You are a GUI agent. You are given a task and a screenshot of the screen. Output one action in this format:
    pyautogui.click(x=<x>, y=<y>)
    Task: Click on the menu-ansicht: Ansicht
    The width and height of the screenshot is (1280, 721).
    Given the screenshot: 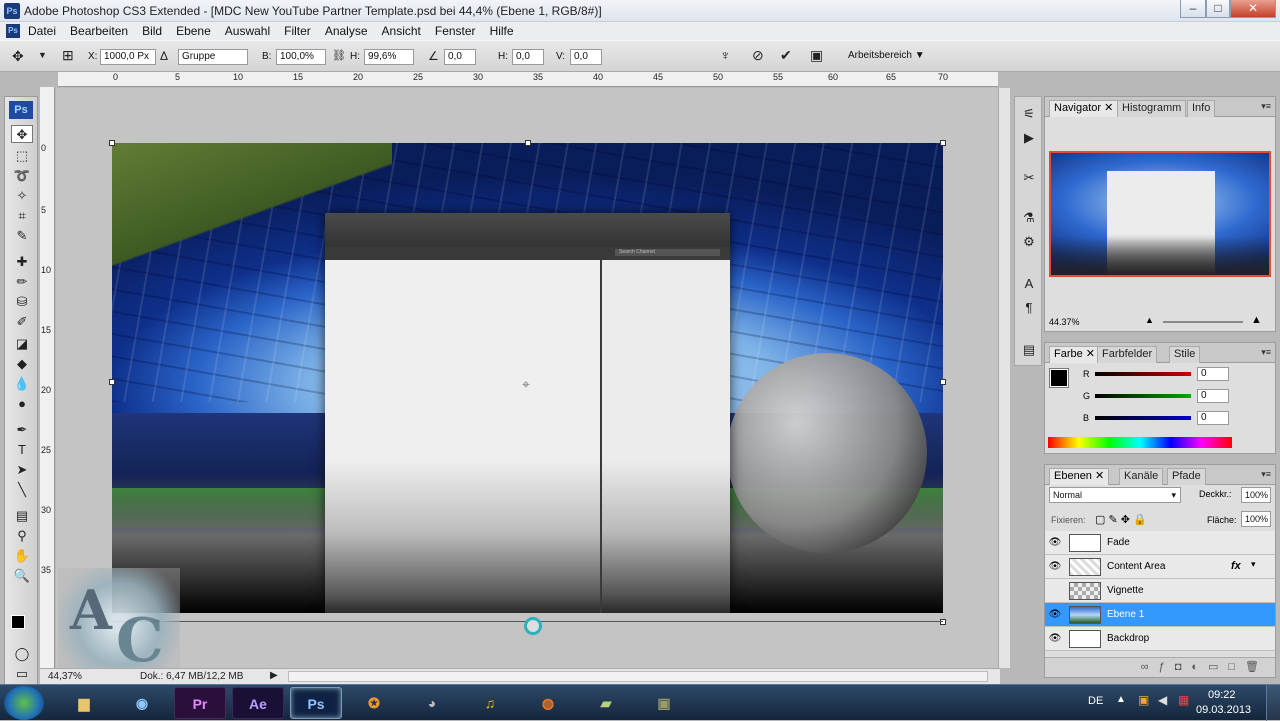 What is the action you would take?
    pyautogui.click(x=401, y=31)
    